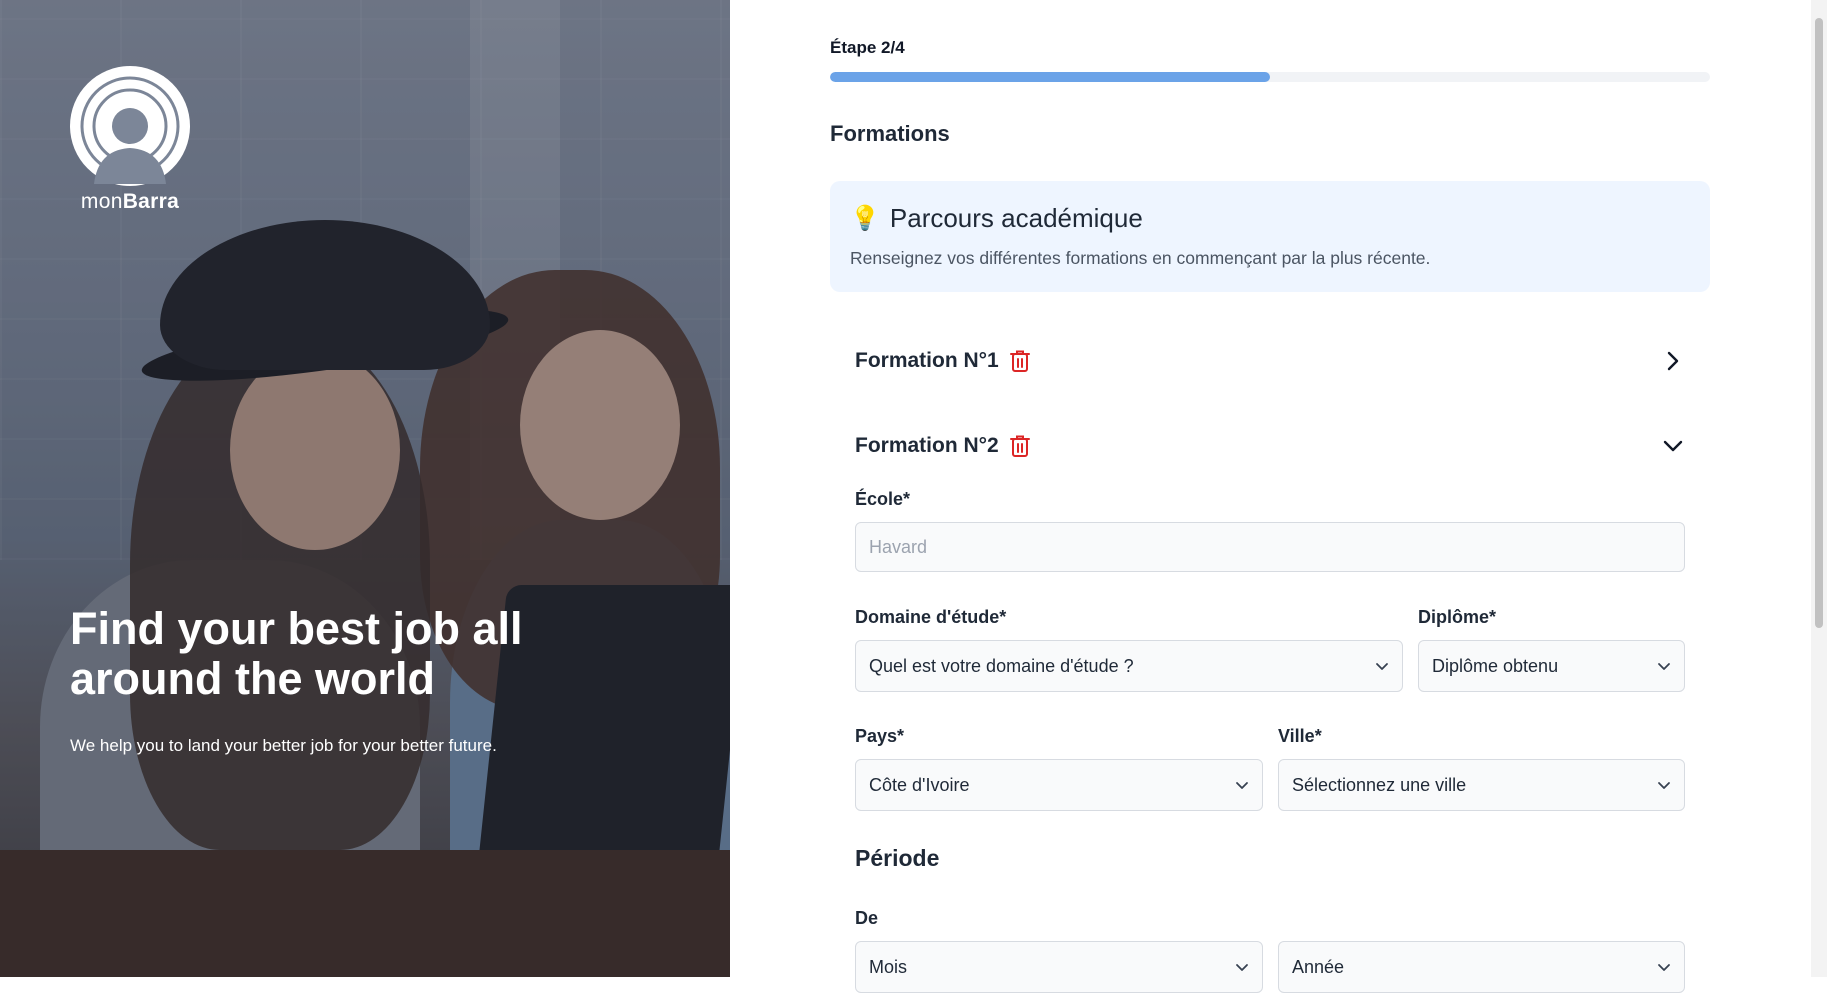  Describe the element at coordinates (888, 966) in the screenshot. I see `select-value: Mois` at that location.